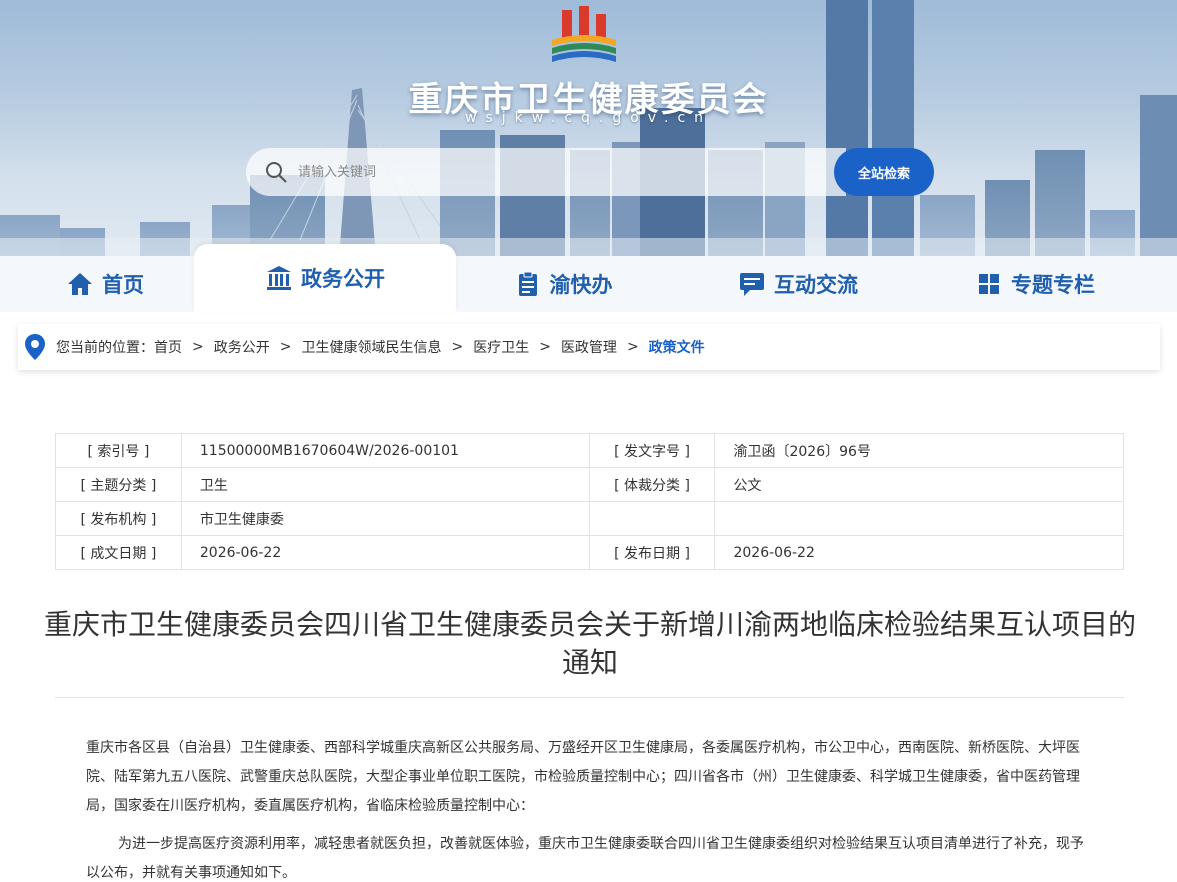  What do you see at coordinates (752, 284) in the screenshot?
I see `chat-icon` at bounding box center [752, 284].